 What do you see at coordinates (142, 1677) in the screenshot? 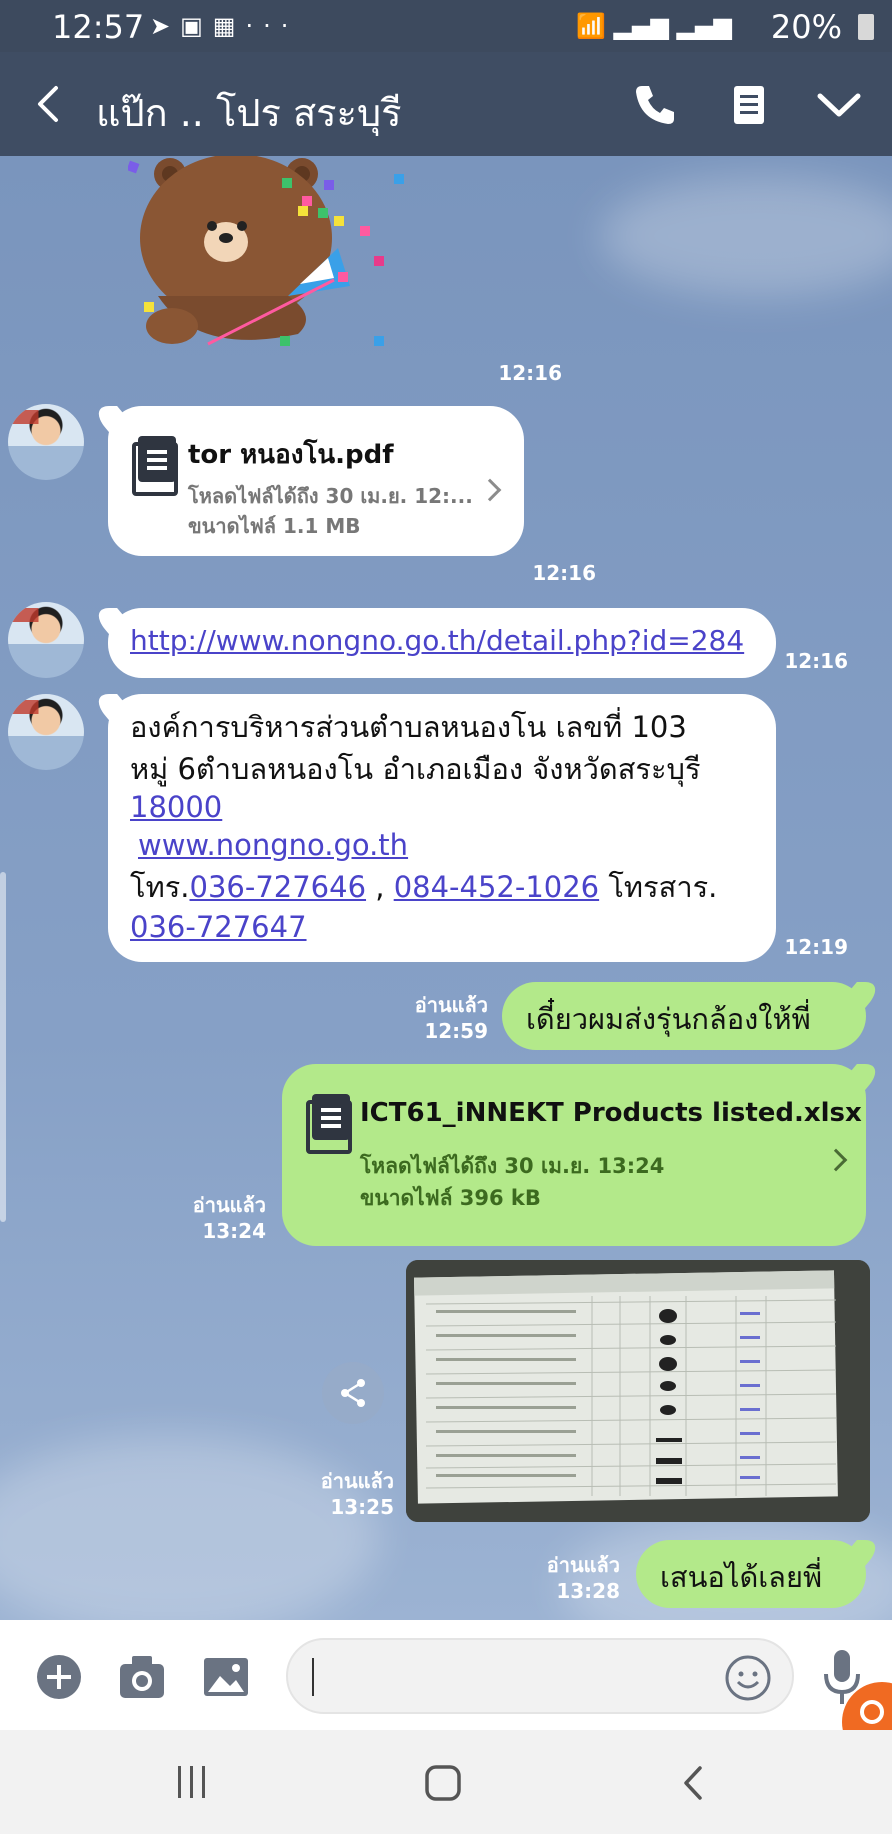
I see `camera-icon` at bounding box center [142, 1677].